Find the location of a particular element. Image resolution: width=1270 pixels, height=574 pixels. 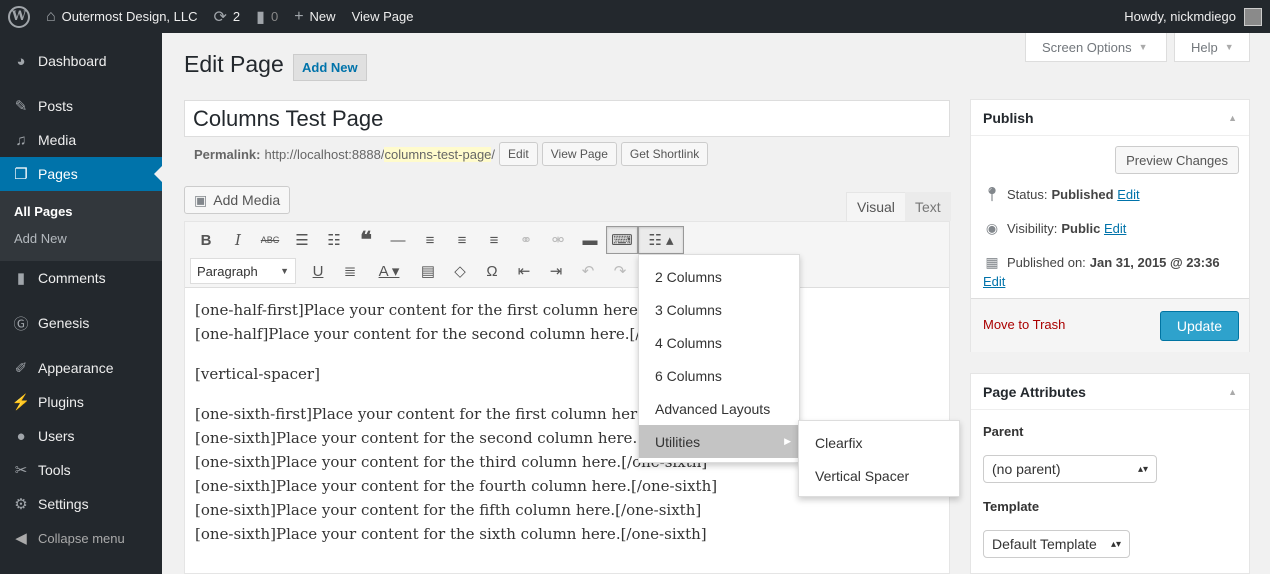

settings-icon: ⚙ is located at coordinates (21, 504).